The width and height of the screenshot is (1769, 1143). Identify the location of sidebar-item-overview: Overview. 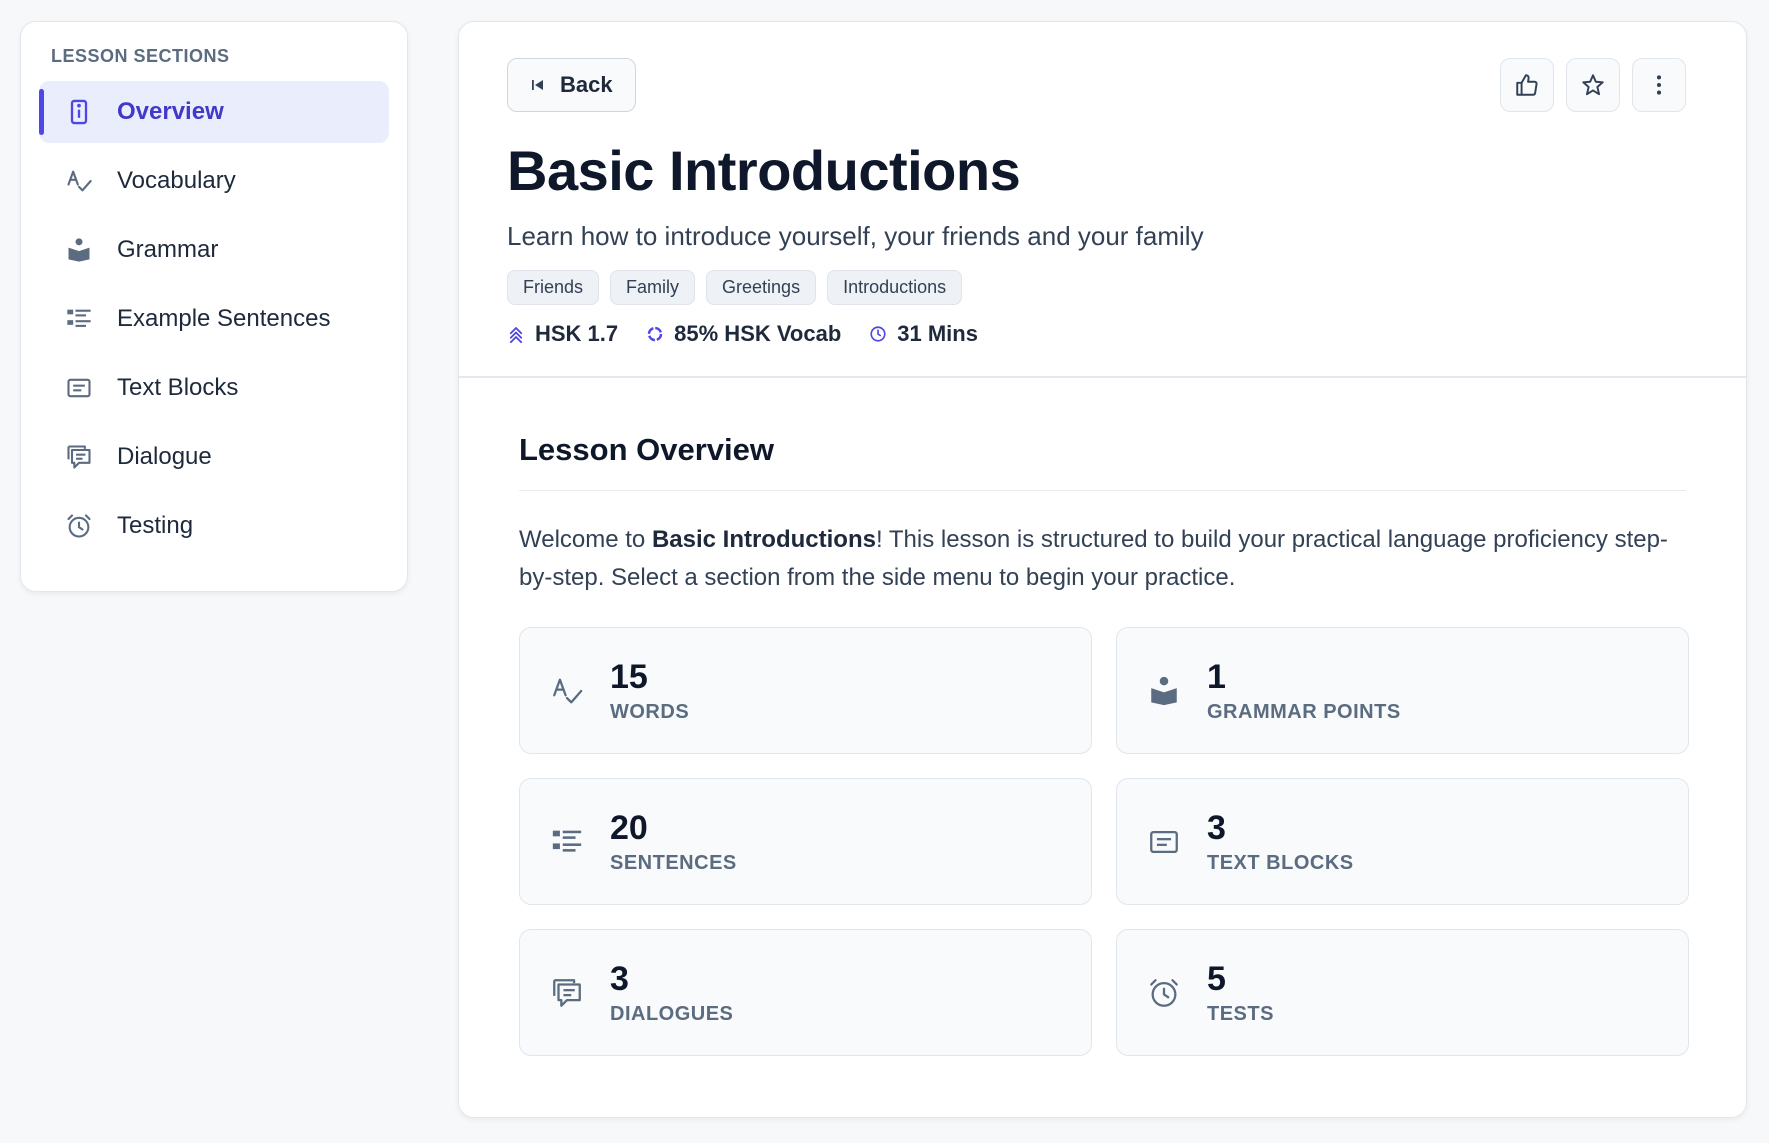
(214, 112).